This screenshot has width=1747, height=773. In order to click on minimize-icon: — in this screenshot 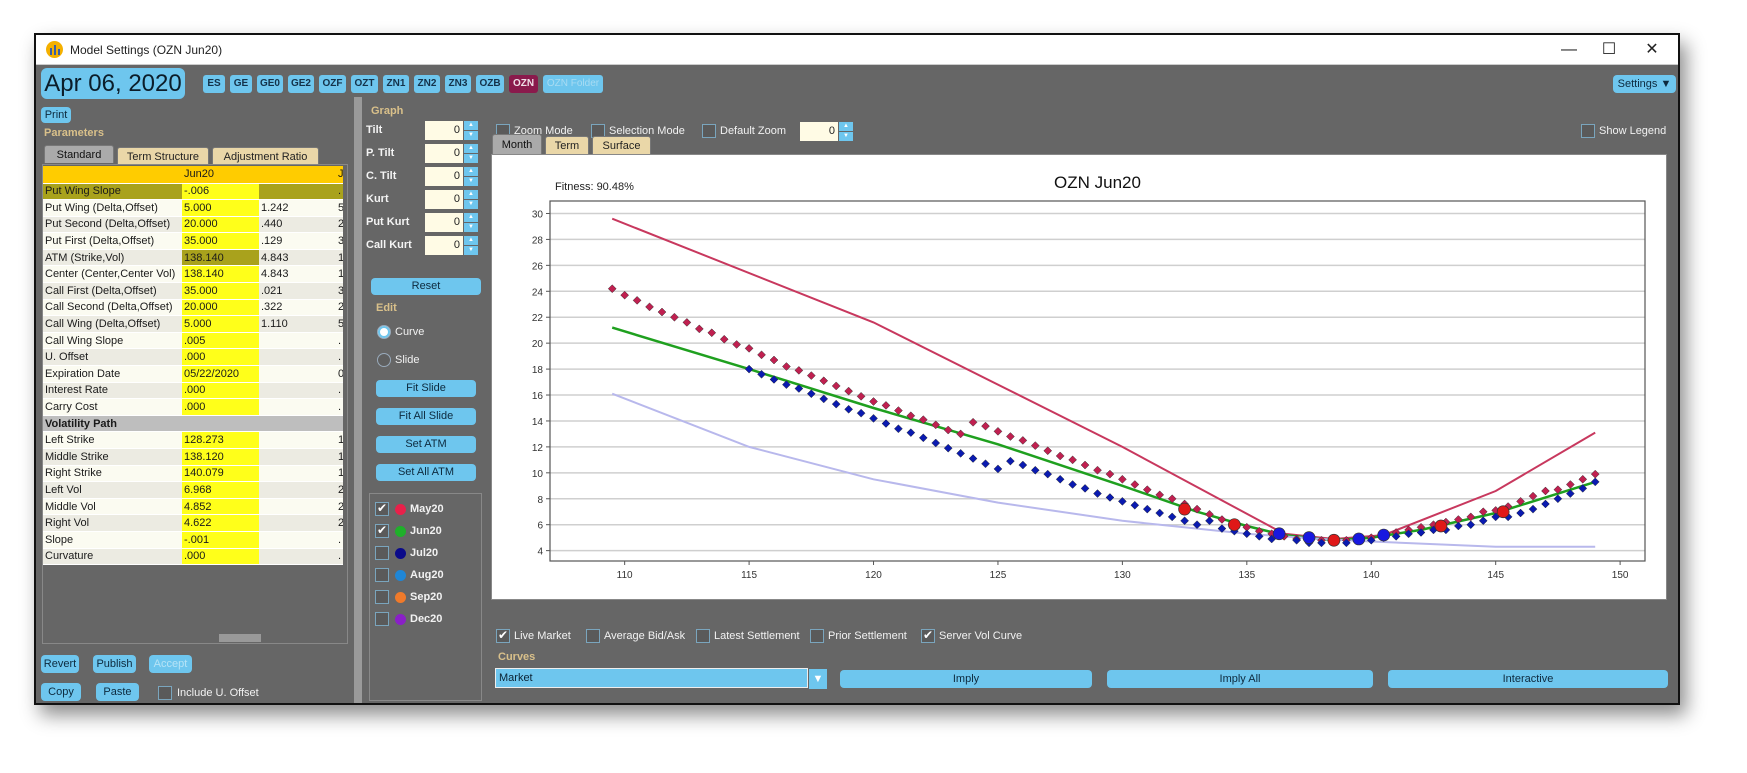, I will do `click(1569, 50)`.